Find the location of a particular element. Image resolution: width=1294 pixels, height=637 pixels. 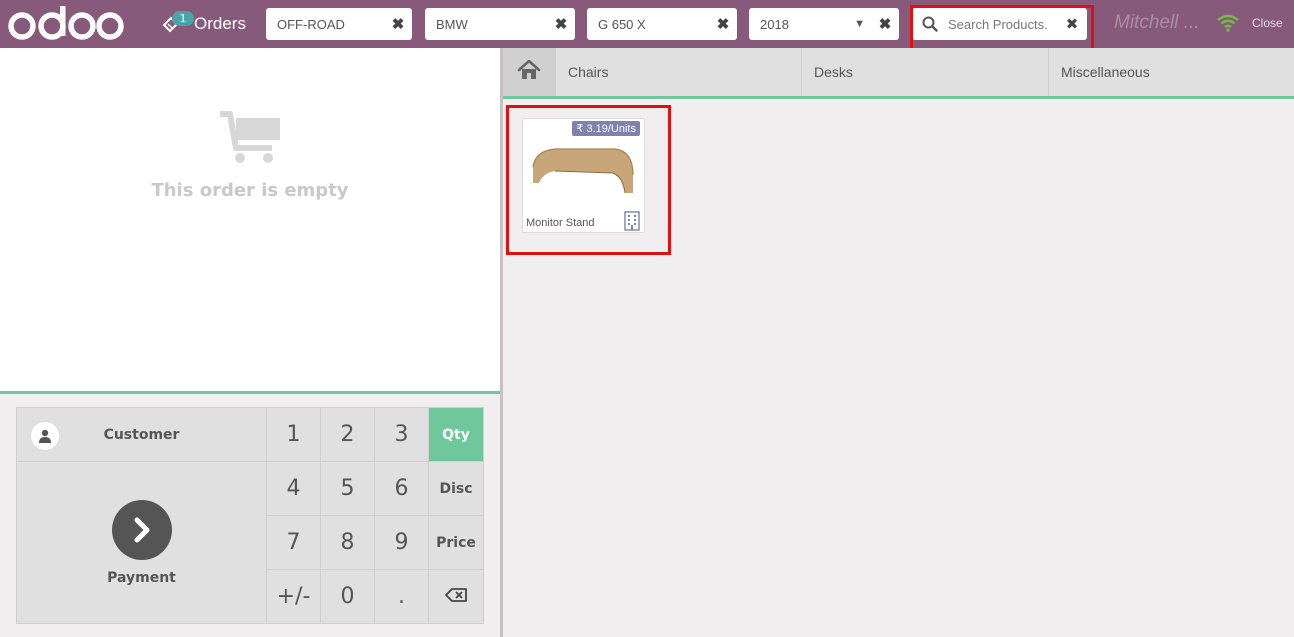

customer-button: Customer is located at coordinates (142, 435).